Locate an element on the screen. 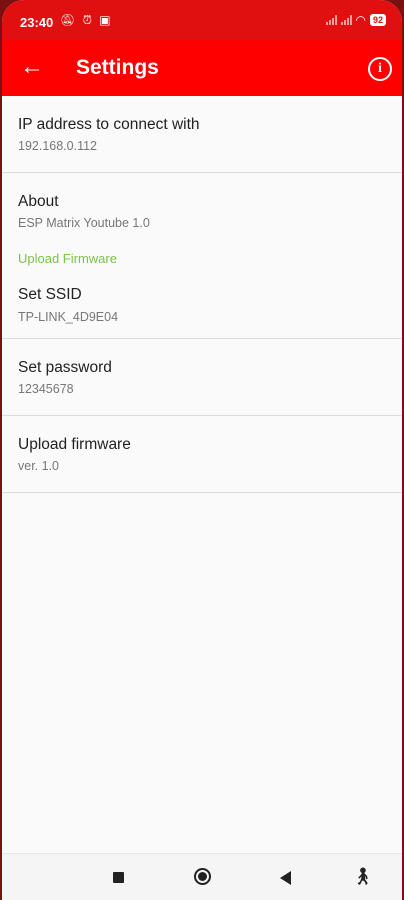 The width and height of the screenshot is (404, 900). battery-icon: 92 is located at coordinates (377, 20).